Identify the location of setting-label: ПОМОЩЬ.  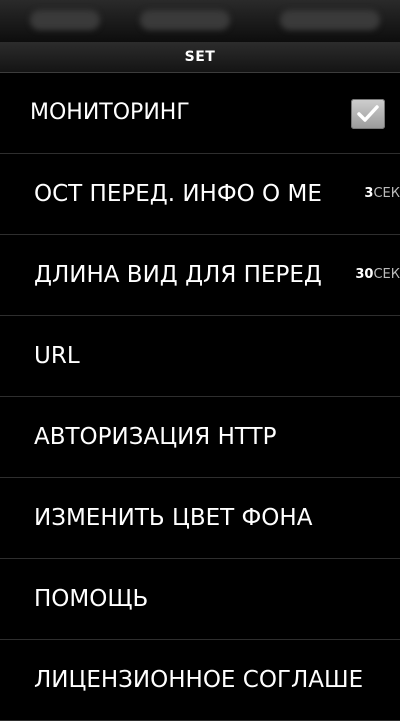
(91, 599).